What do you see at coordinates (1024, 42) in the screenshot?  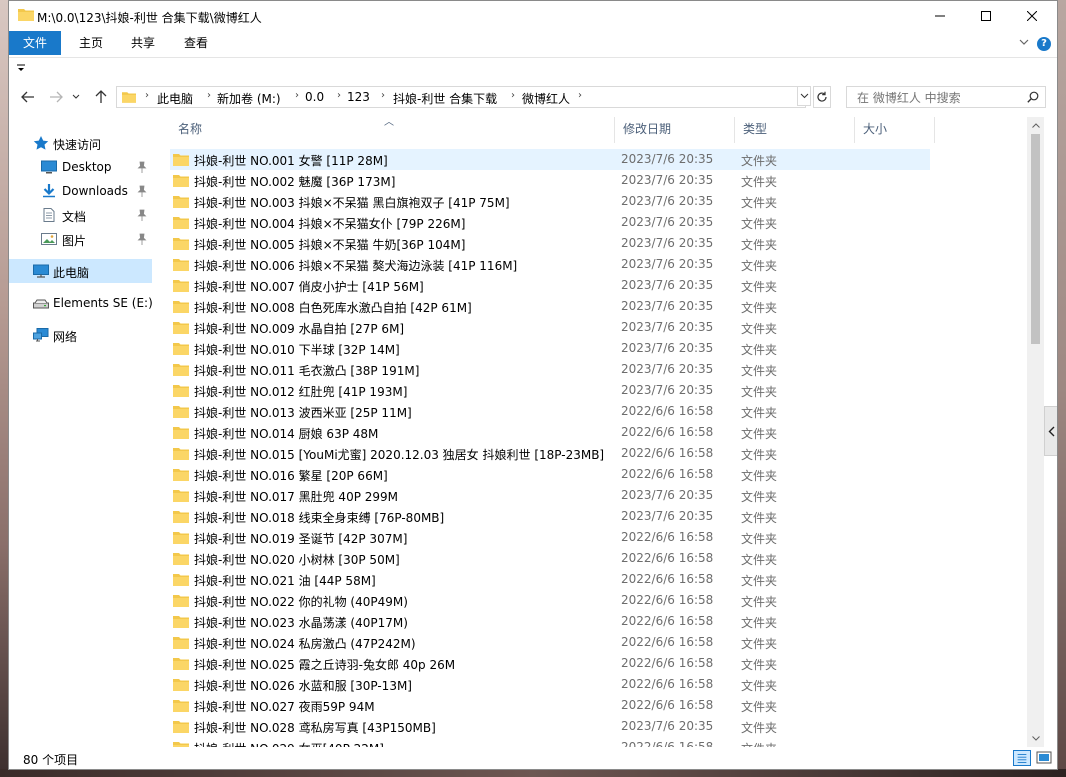 I see `expand-ribbon-icon` at bounding box center [1024, 42].